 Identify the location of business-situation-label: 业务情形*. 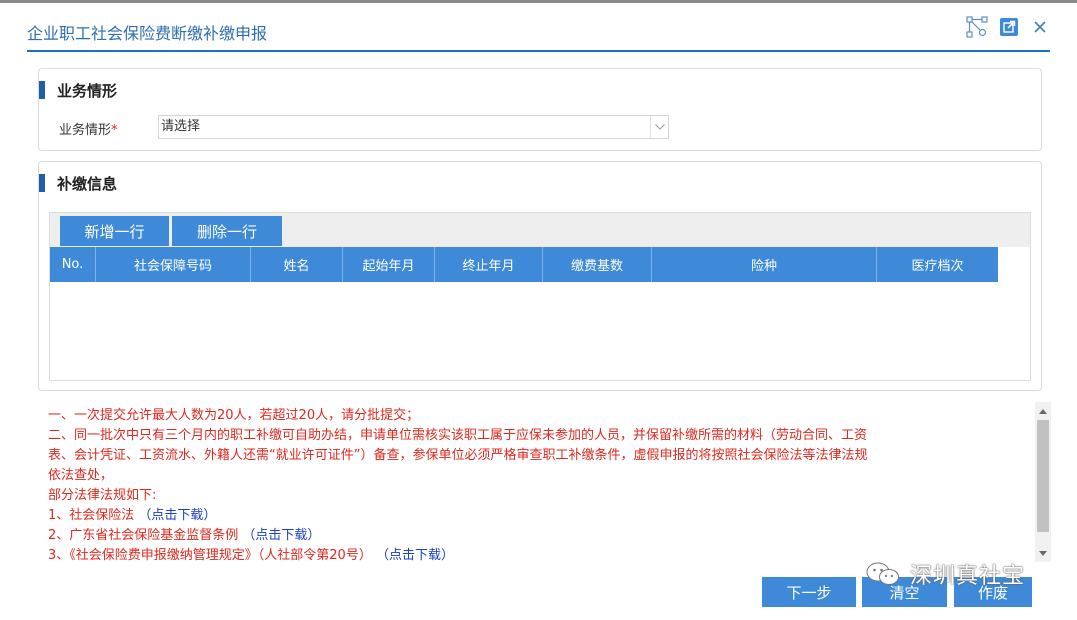
(88, 128).